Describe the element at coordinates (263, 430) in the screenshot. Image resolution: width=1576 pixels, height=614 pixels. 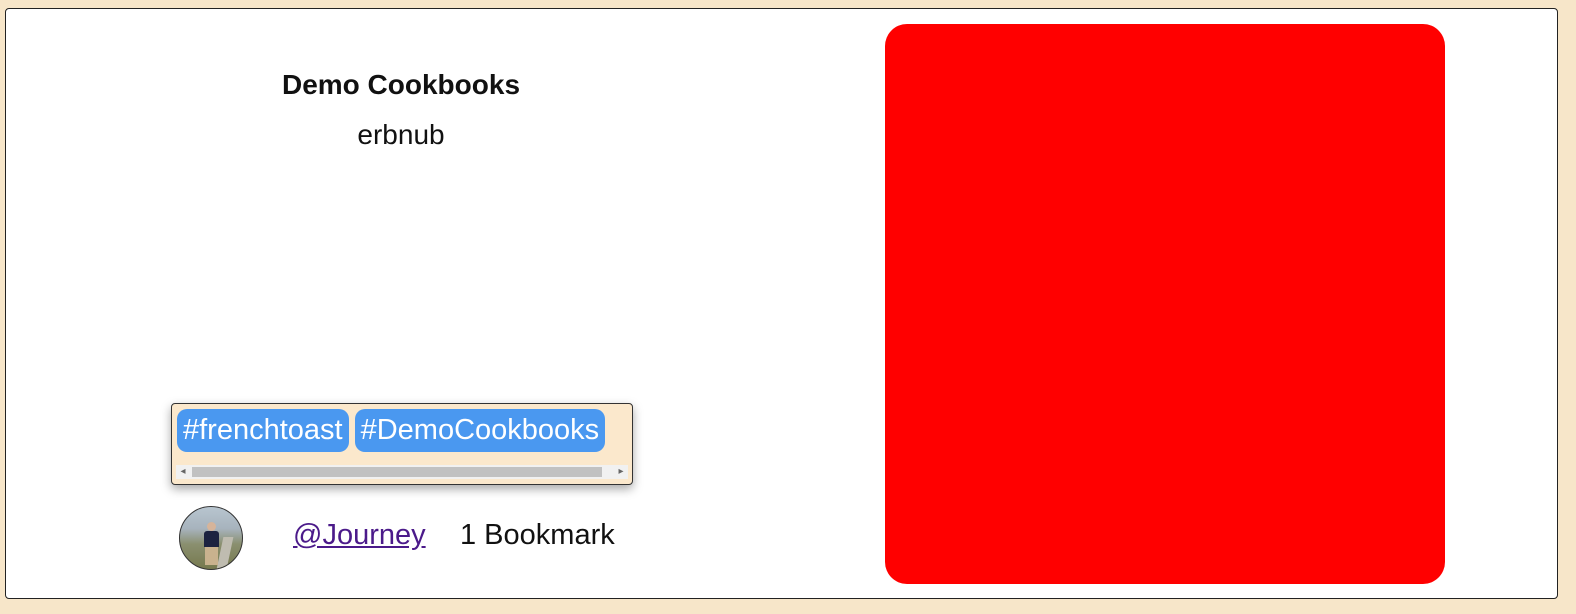
I see `tag-frenchtoast: #frenchtoast` at that location.